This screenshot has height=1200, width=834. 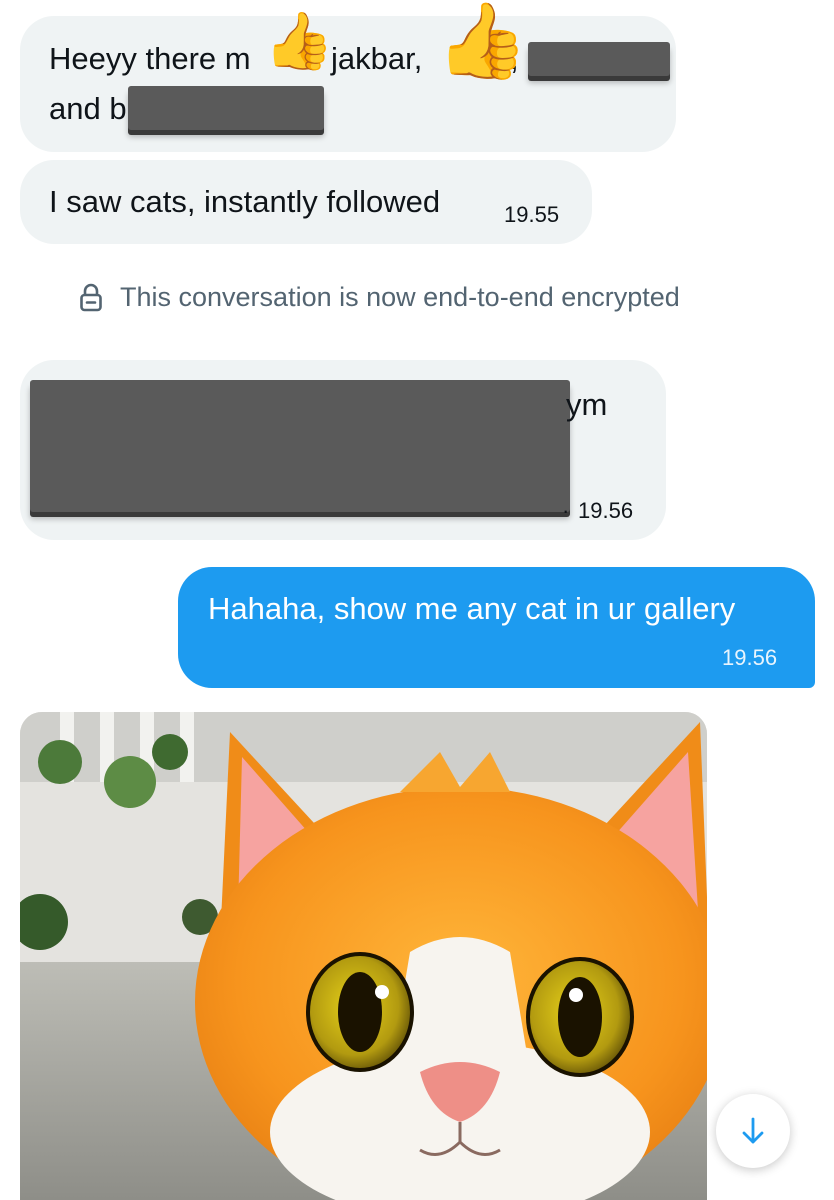 What do you see at coordinates (532, 214) in the screenshot?
I see `message-2-timestamp: 19.55` at bounding box center [532, 214].